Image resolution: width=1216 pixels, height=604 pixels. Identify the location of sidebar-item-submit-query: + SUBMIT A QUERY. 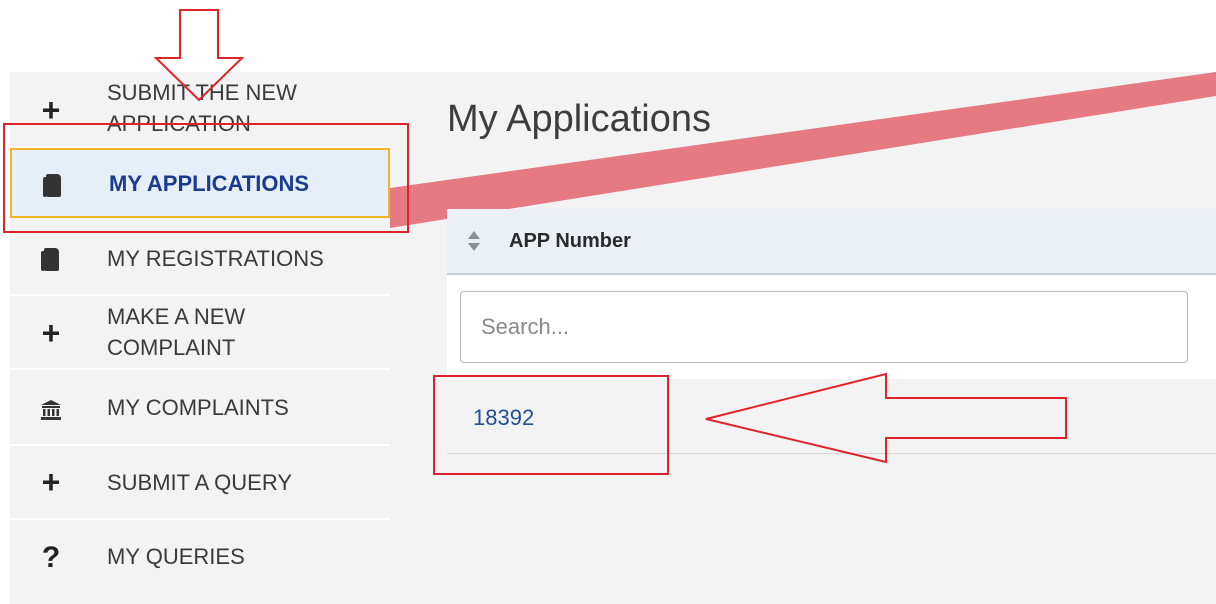
(200, 483).